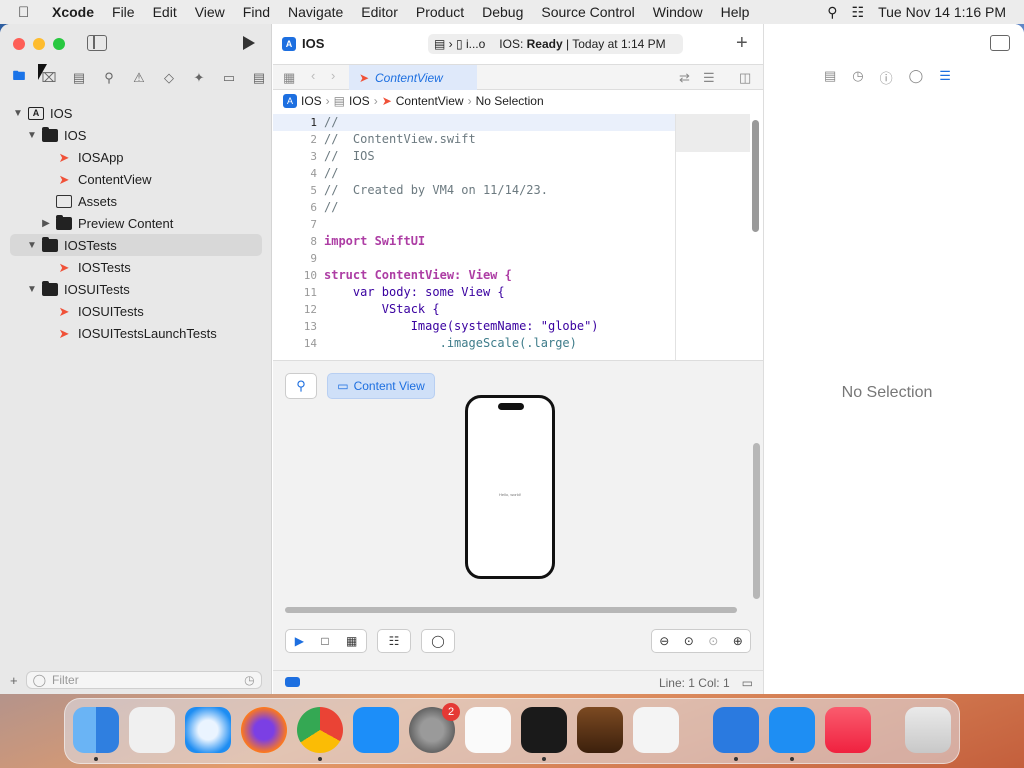 The image size is (1024, 768). Describe the element at coordinates (459, 44) in the screenshot. I see `scheme-selector: ▤ › ▯ i...o` at that location.